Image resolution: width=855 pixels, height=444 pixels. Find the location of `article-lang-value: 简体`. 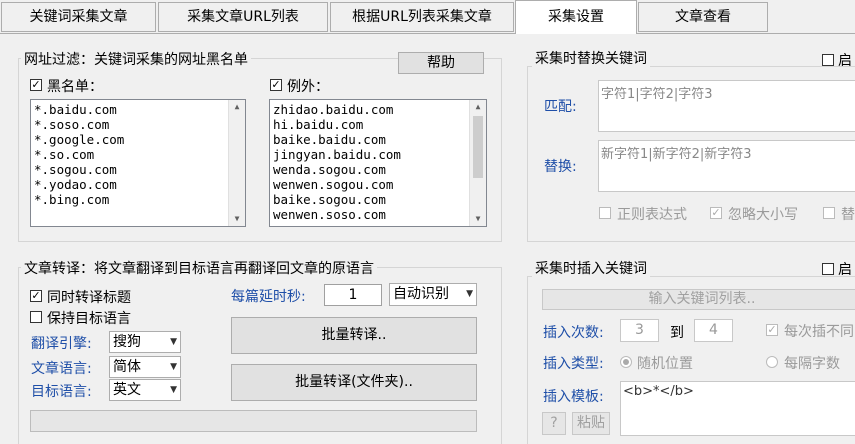

article-lang-value: 简体 is located at coordinates (127, 367).